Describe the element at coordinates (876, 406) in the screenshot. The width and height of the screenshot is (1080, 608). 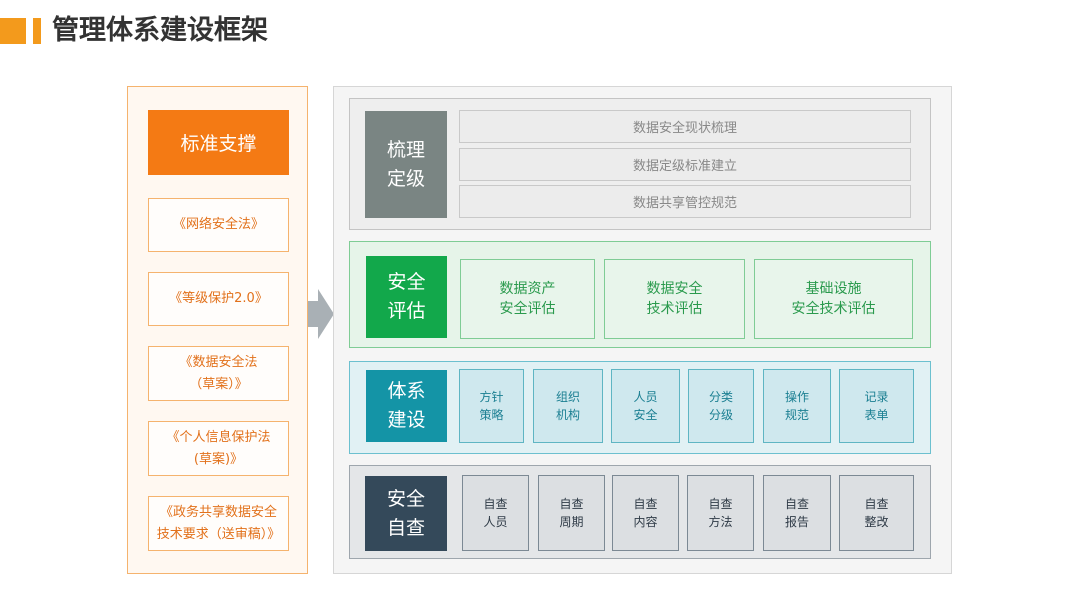
I see `system-item-records: 记录 表单` at that location.